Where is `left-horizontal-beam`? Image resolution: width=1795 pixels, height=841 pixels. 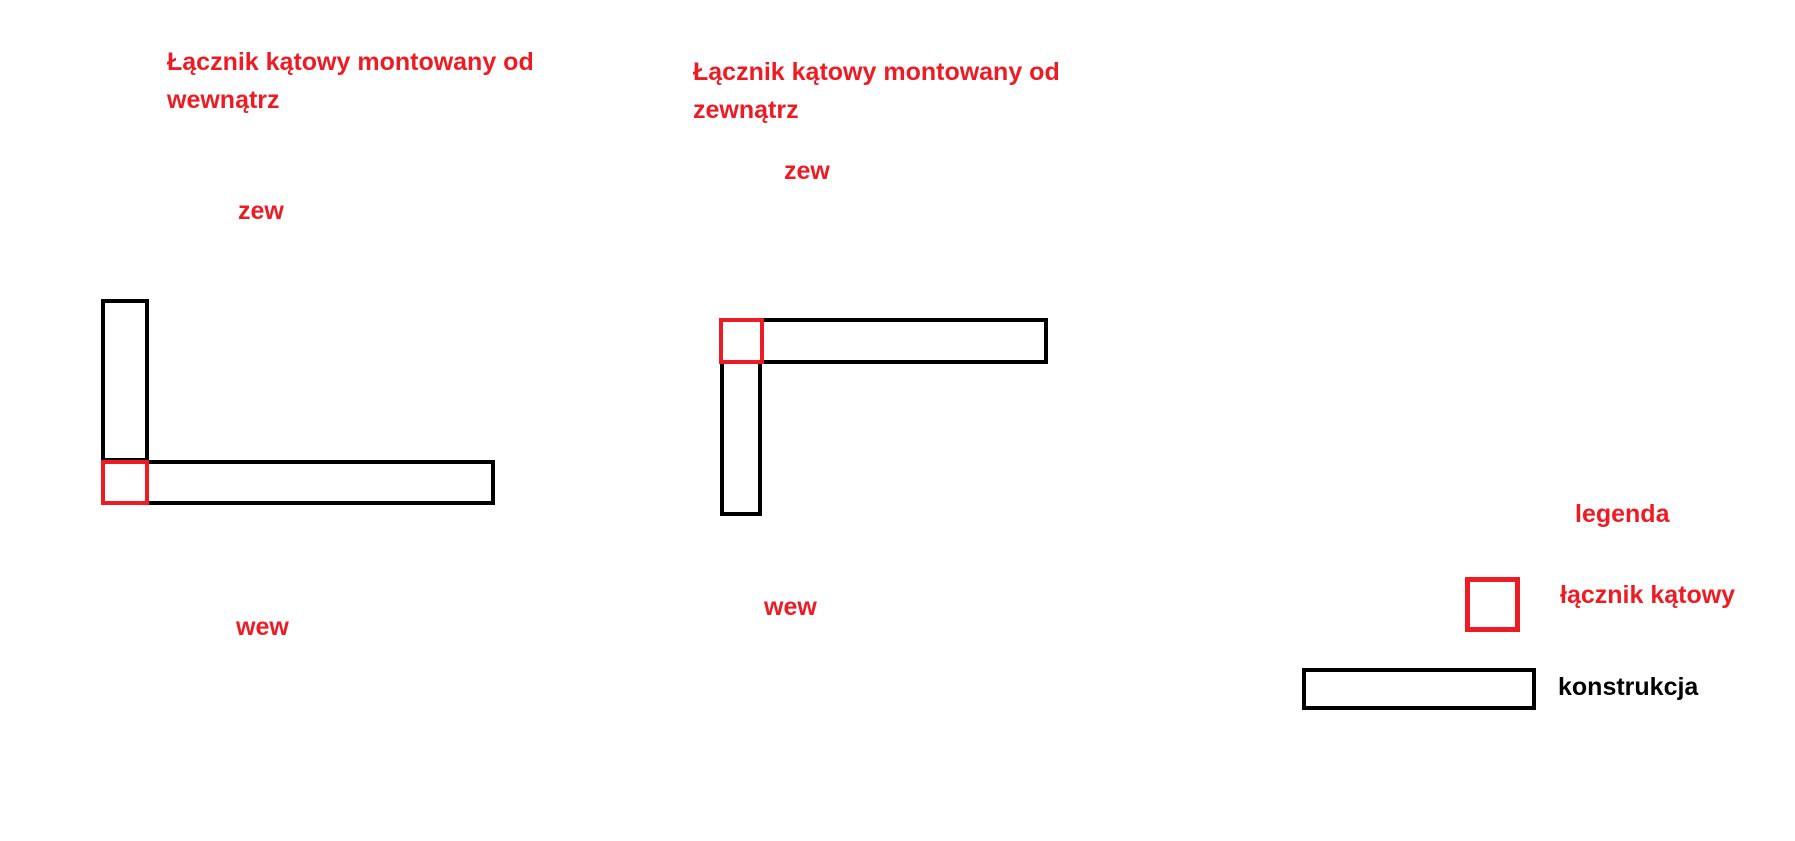 left-horizontal-beam is located at coordinates (320, 482).